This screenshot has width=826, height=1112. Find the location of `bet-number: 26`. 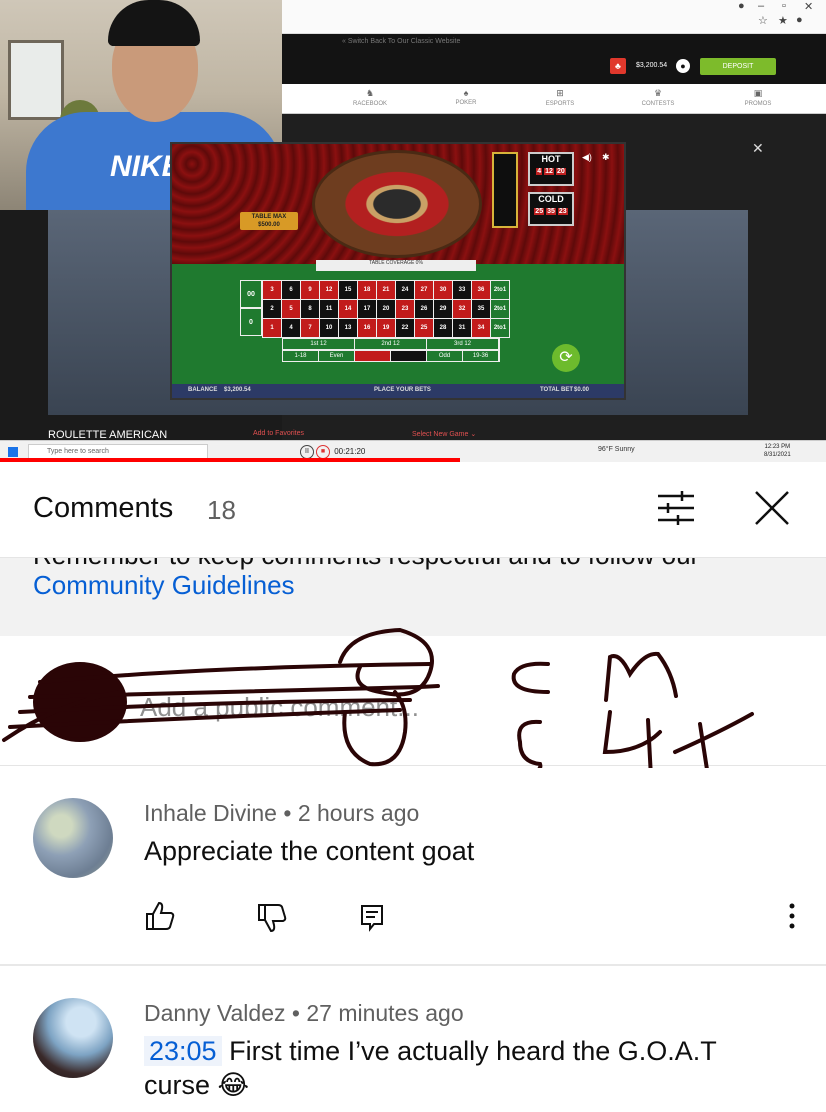

bet-number: 26 is located at coordinates (424, 309).